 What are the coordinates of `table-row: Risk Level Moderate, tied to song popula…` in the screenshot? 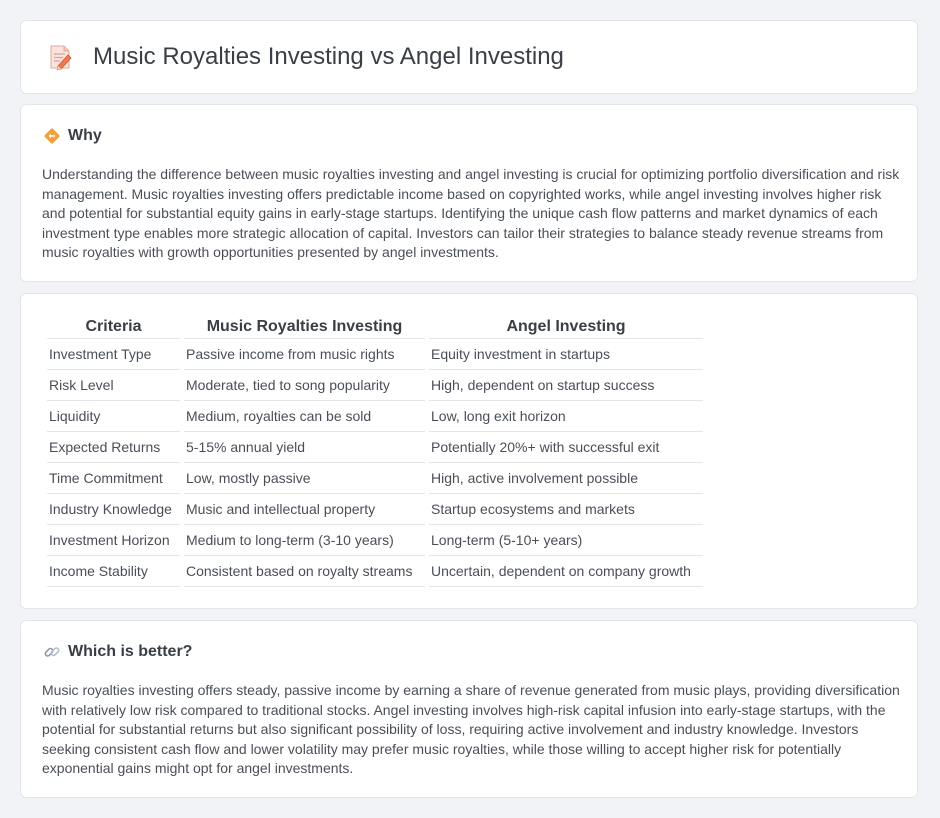 It's located at (375, 385).